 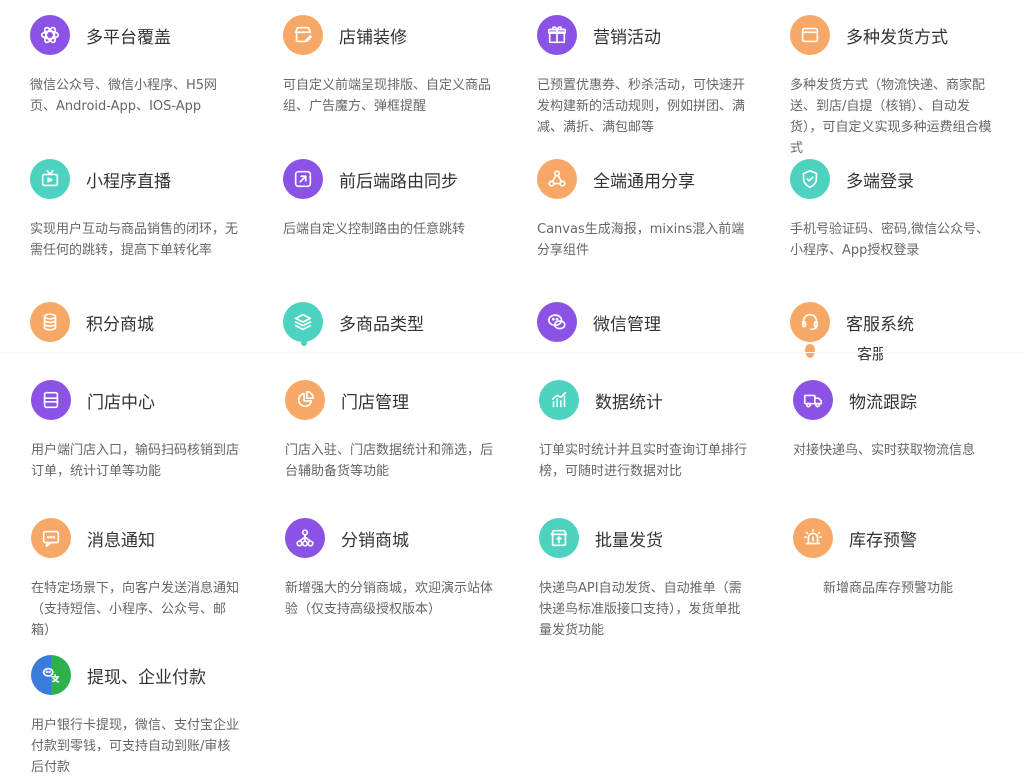 I want to click on atom-icon, so click(x=50, y=35).